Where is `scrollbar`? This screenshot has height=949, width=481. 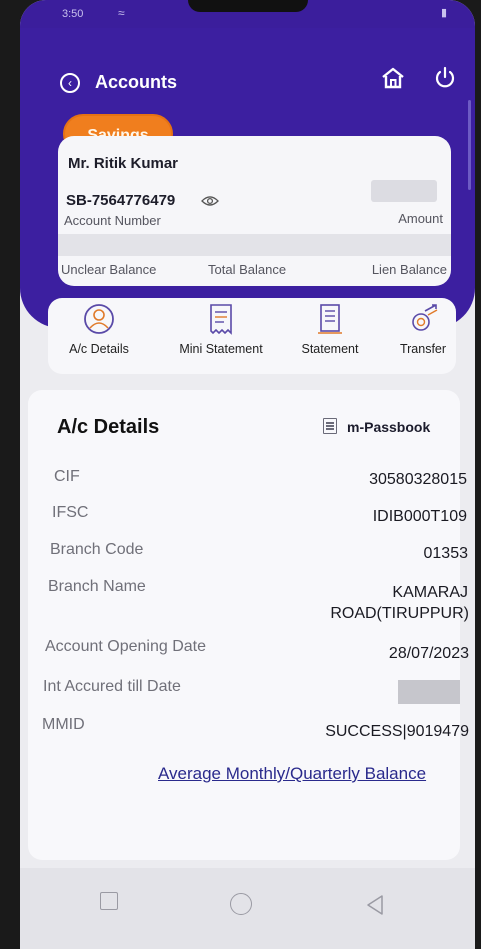
scrollbar is located at coordinates (469, 145).